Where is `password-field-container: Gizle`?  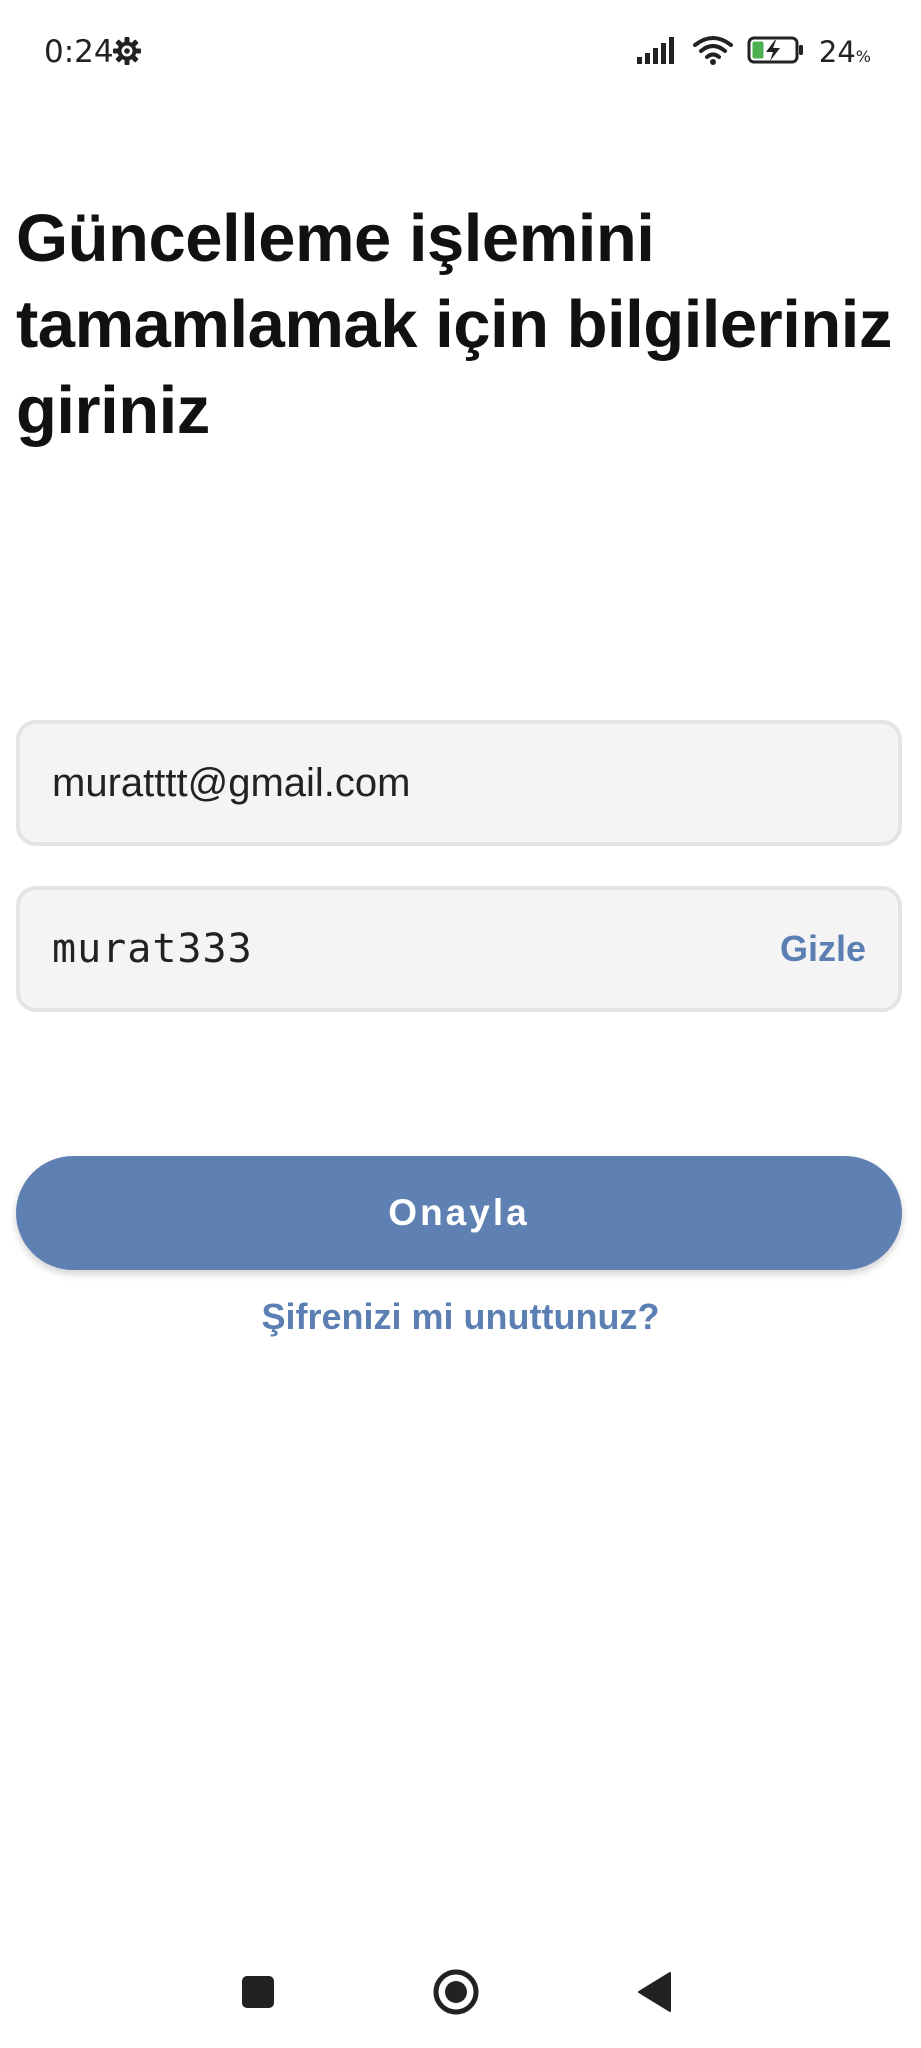
password-field-container: Gizle is located at coordinates (459, 949).